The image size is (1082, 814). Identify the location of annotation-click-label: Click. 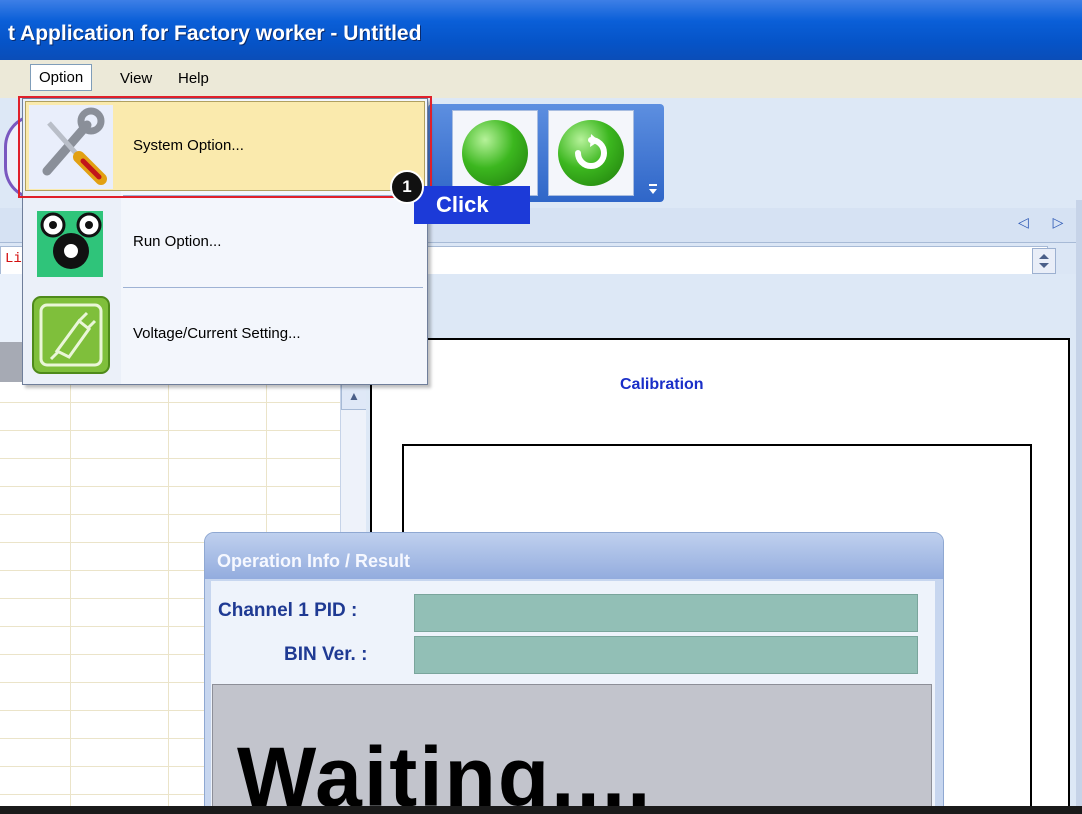
(472, 205).